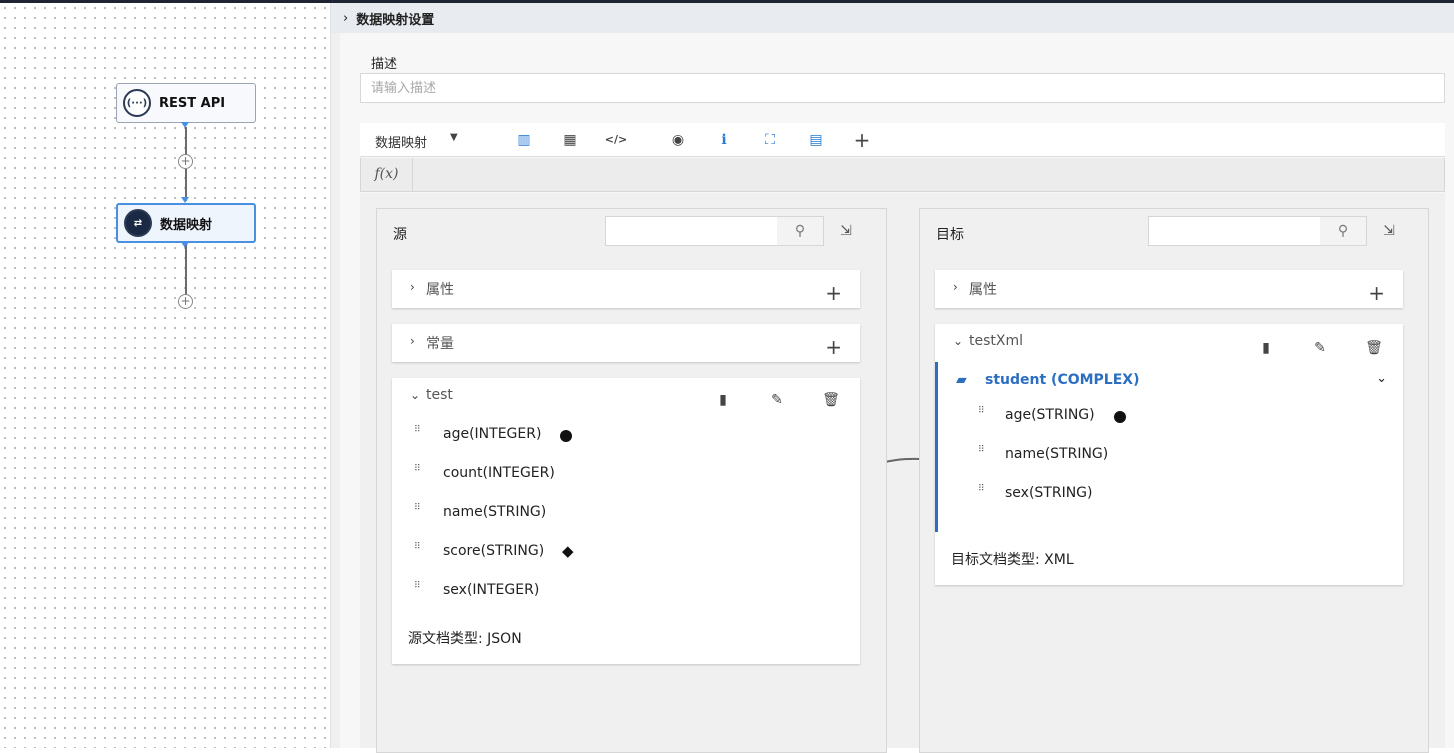  What do you see at coordinates (902, 175) in the screenshot?
I see `fx-bar: f(x)` at bounding box center [902, 175].